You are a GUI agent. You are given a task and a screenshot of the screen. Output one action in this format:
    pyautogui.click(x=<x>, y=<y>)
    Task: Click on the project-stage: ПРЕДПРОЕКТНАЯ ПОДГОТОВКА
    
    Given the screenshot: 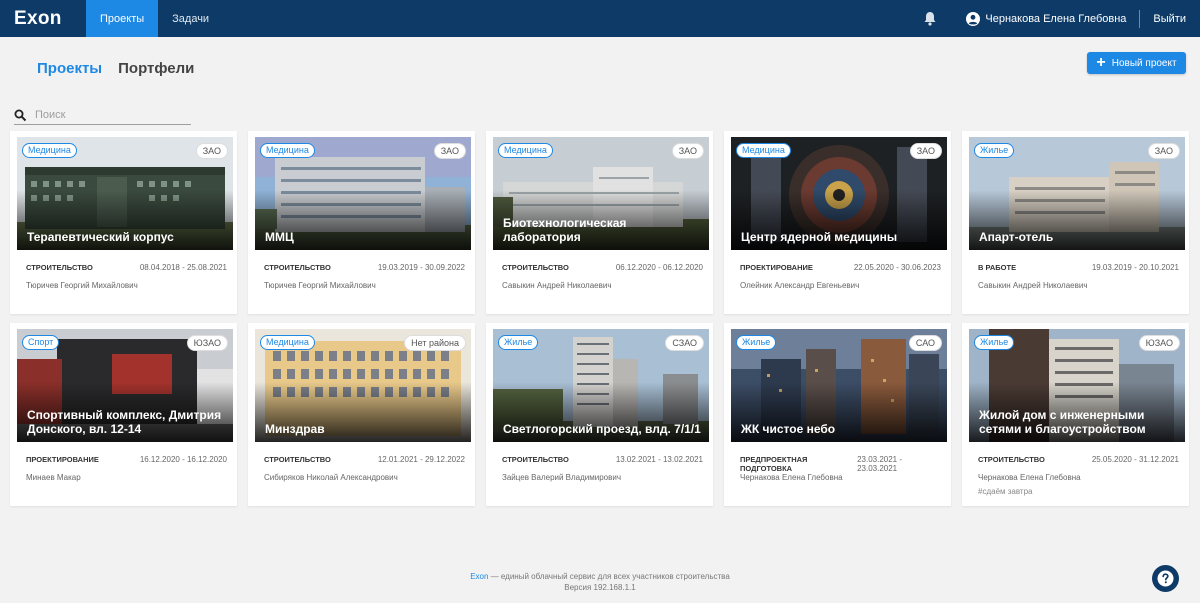 What is the action you would take?
    pyautogui.click(x=774, y=464)
    